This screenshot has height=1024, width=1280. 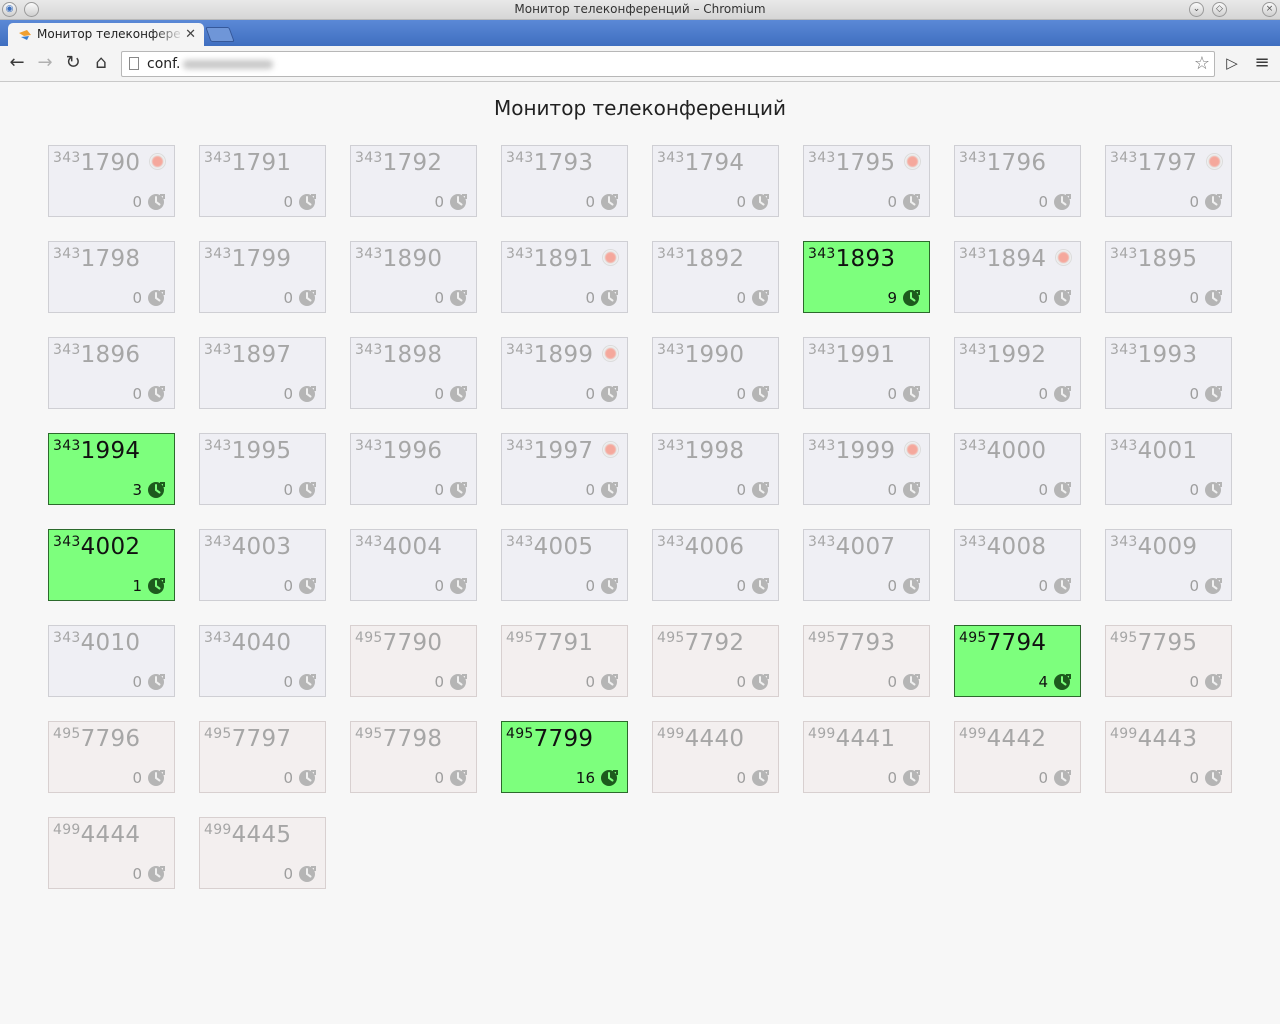 I want to click on room-number: 3431990, so click(x=700, y=355).